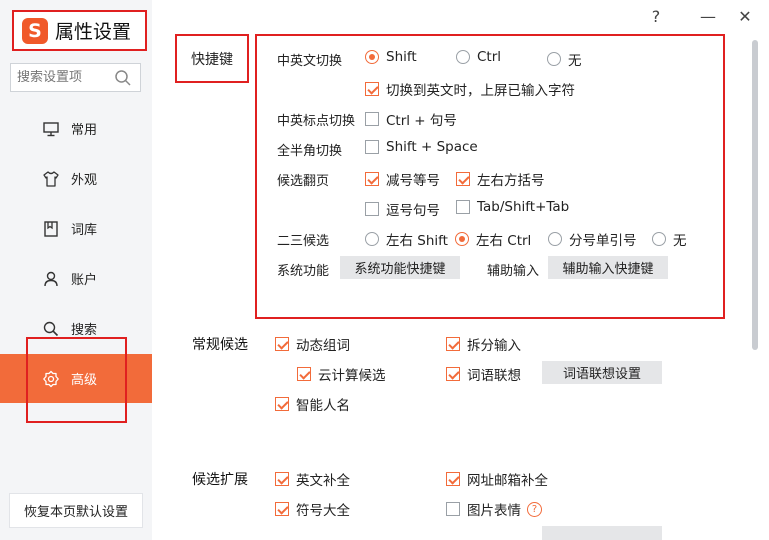 The image size is (769, 540). I want to click on help-circle-icon: ?, so click(534, 509).